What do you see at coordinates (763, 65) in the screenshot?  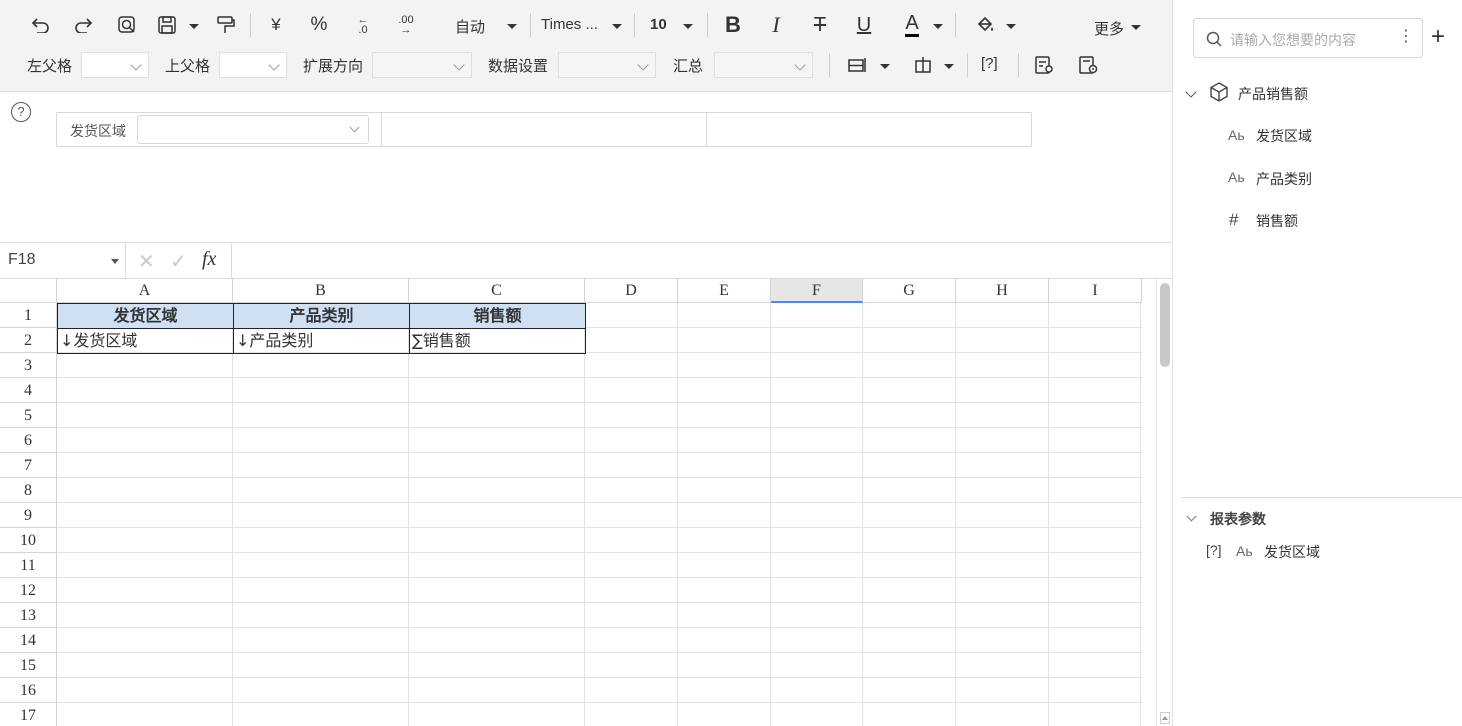 I see `summary-select` at bounding box center [763, 65].